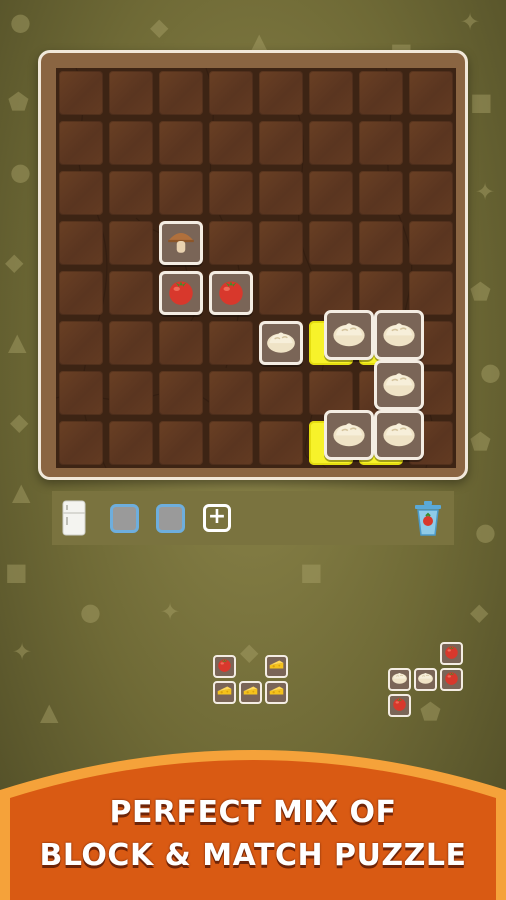  Describe the element at coordinates (253, 812) in the screenshot. I see `banner-line-1: PERFECT MIX OF` at that location.